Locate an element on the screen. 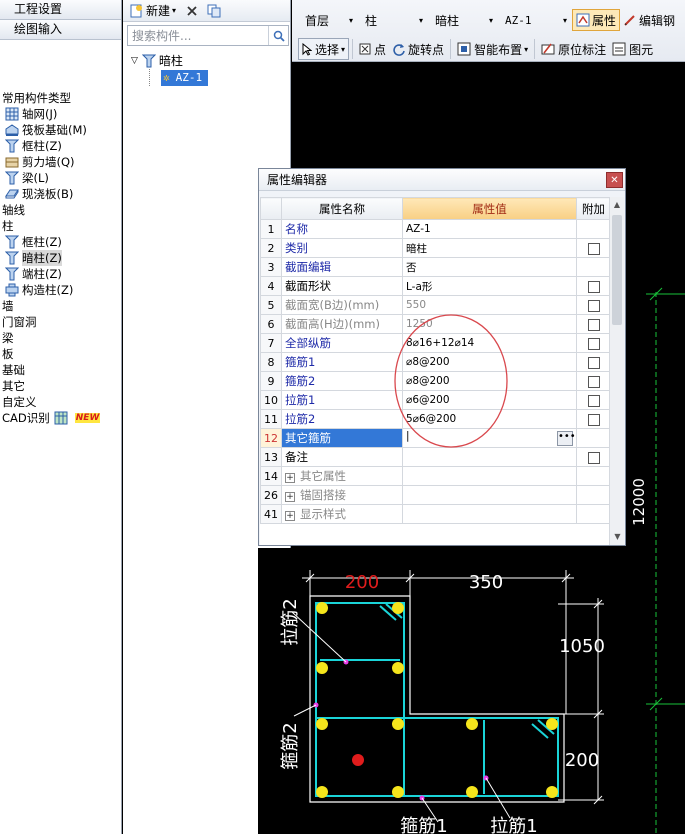 This screenshot has height=834, width=685. tree-item-15: 梁 is located at coordinates (61, 338).